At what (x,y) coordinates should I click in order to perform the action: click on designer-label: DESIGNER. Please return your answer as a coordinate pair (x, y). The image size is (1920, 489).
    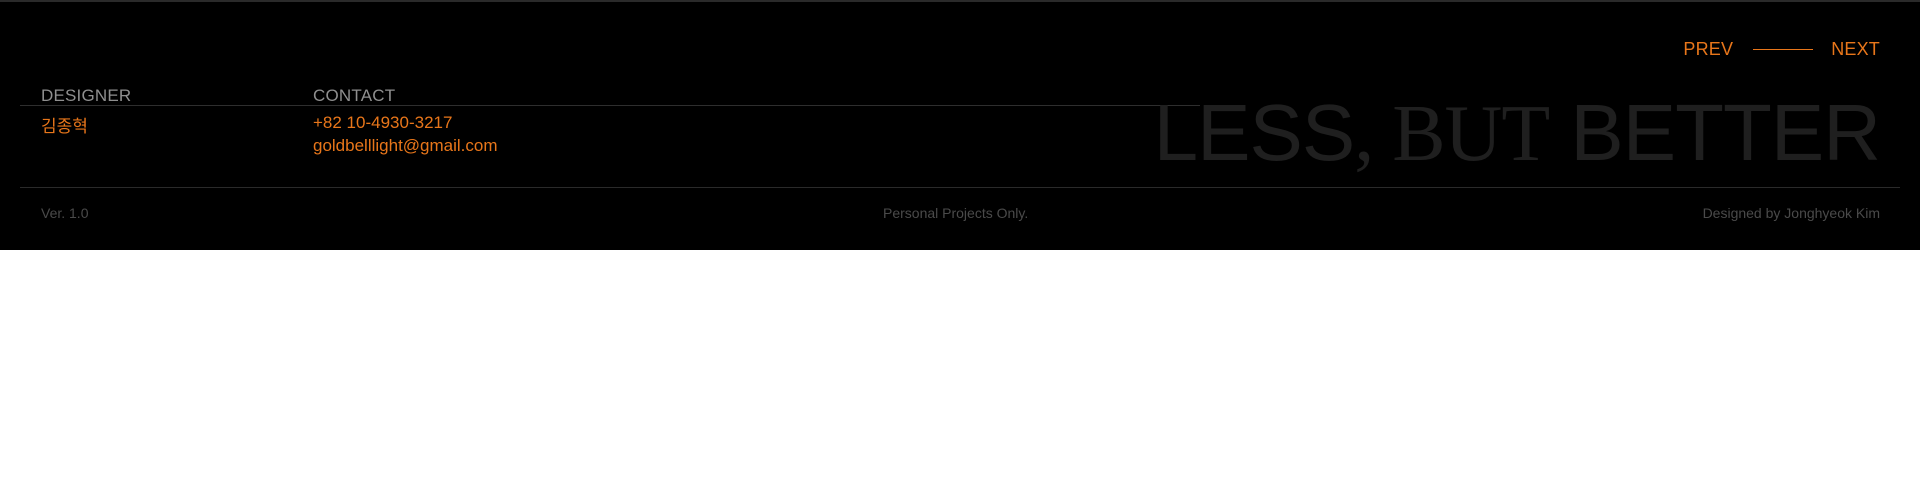
    Looking at the image, I should click on (86, 95).